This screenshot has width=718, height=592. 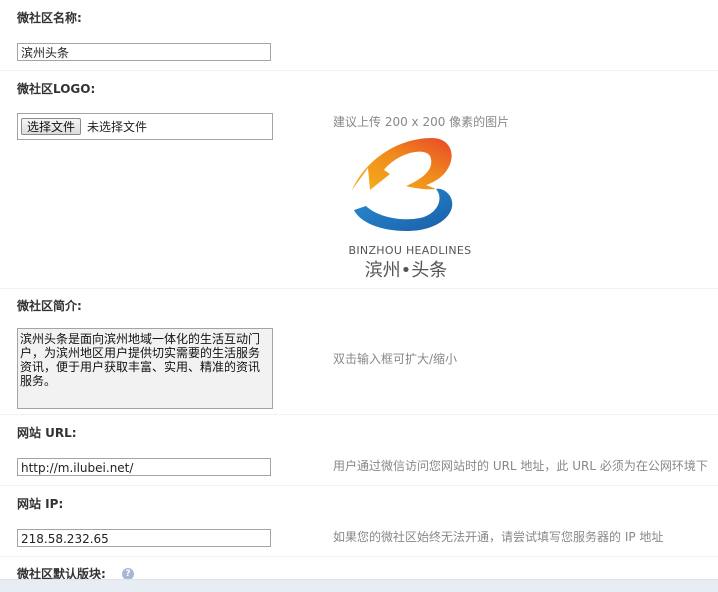 I want to click on logo-text-cn: 滨州•头条, so click(x=406, y=270).